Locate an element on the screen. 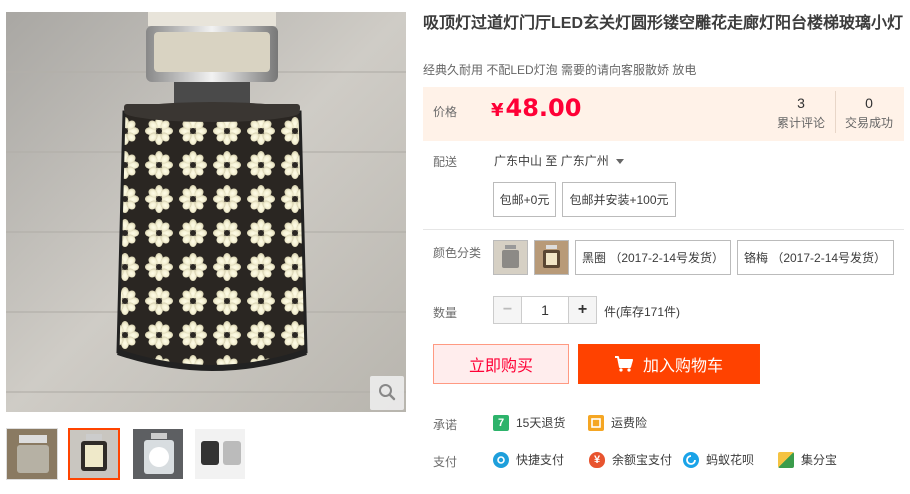 The image size is (910, 494). product-title: 吸顶灯过道灯门厅LED玄关灯圆形镂空雕花走廊灯阳台楼梯玻璃小灯 is located at coordinates (663, 23).